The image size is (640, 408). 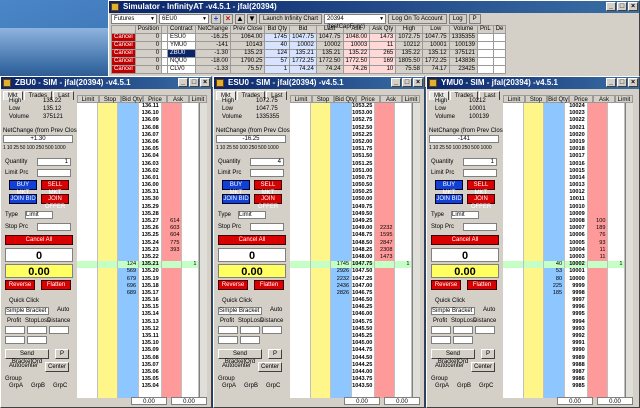 I want to click on join-bid-button: JOIN BID, so click(x=236, y=199).